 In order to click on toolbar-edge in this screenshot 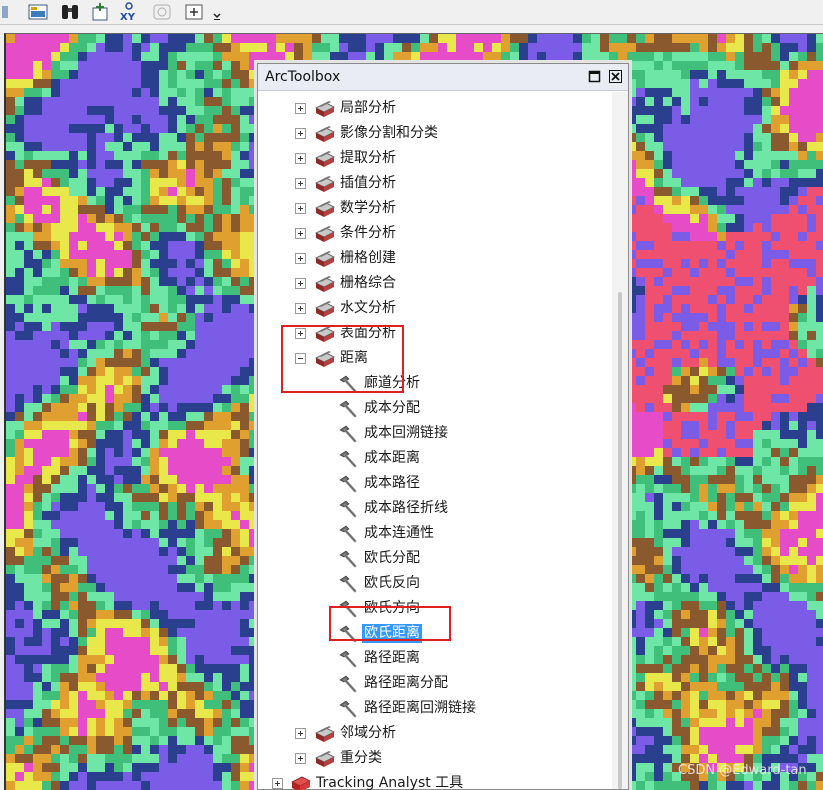, I will do `click(5, 12)`.